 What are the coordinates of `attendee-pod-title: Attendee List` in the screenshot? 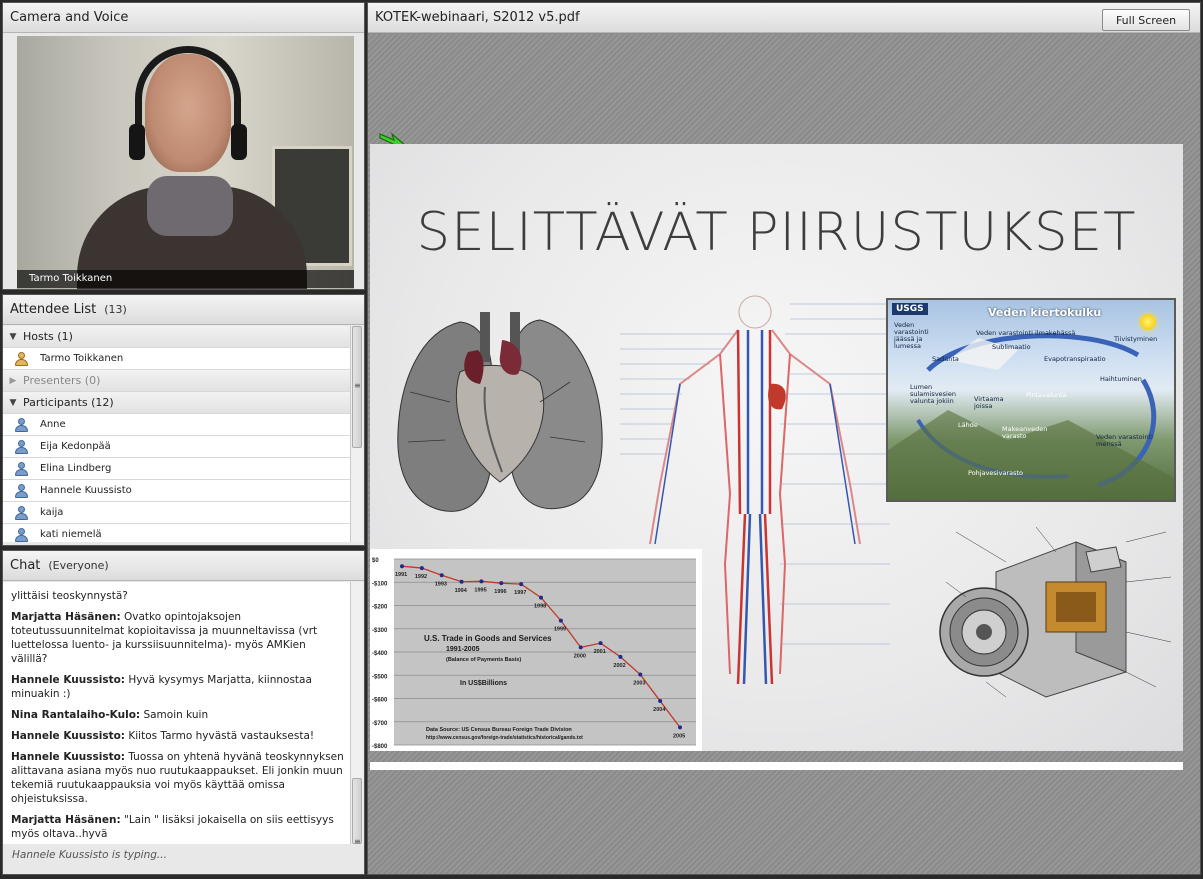 It's located at (53, 309).